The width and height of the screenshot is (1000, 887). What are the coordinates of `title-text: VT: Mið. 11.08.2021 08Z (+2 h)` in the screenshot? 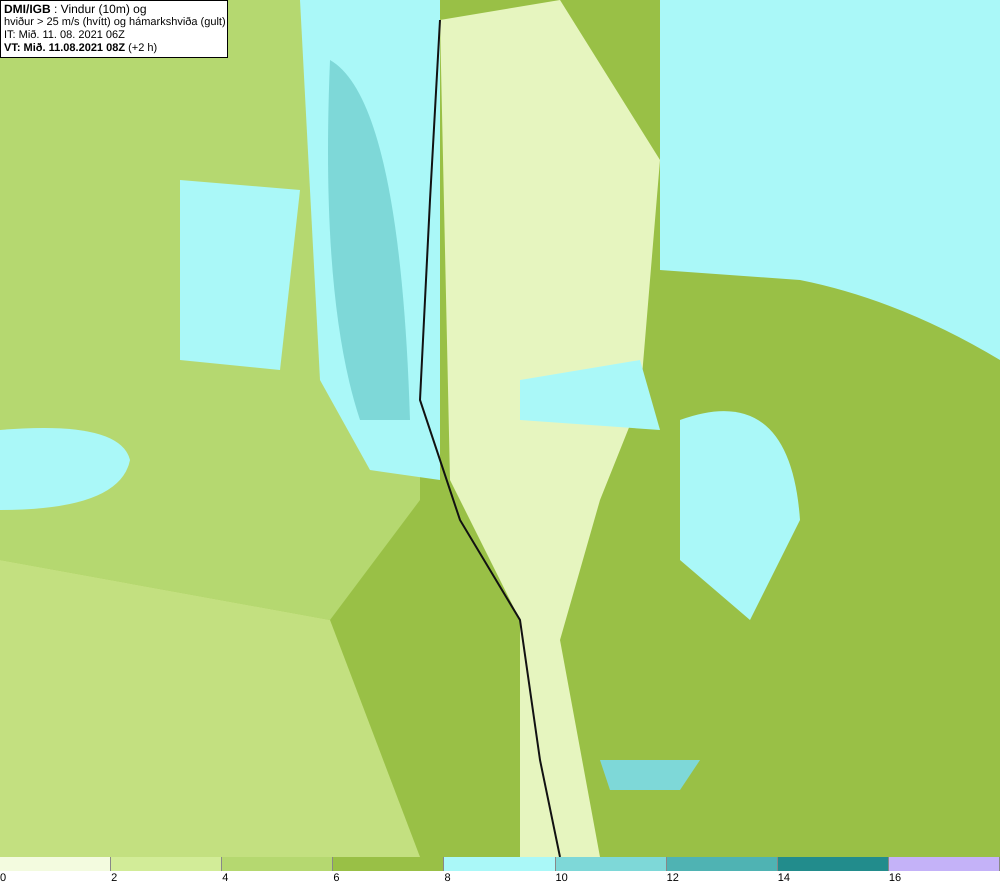 It's located at (81, 48).